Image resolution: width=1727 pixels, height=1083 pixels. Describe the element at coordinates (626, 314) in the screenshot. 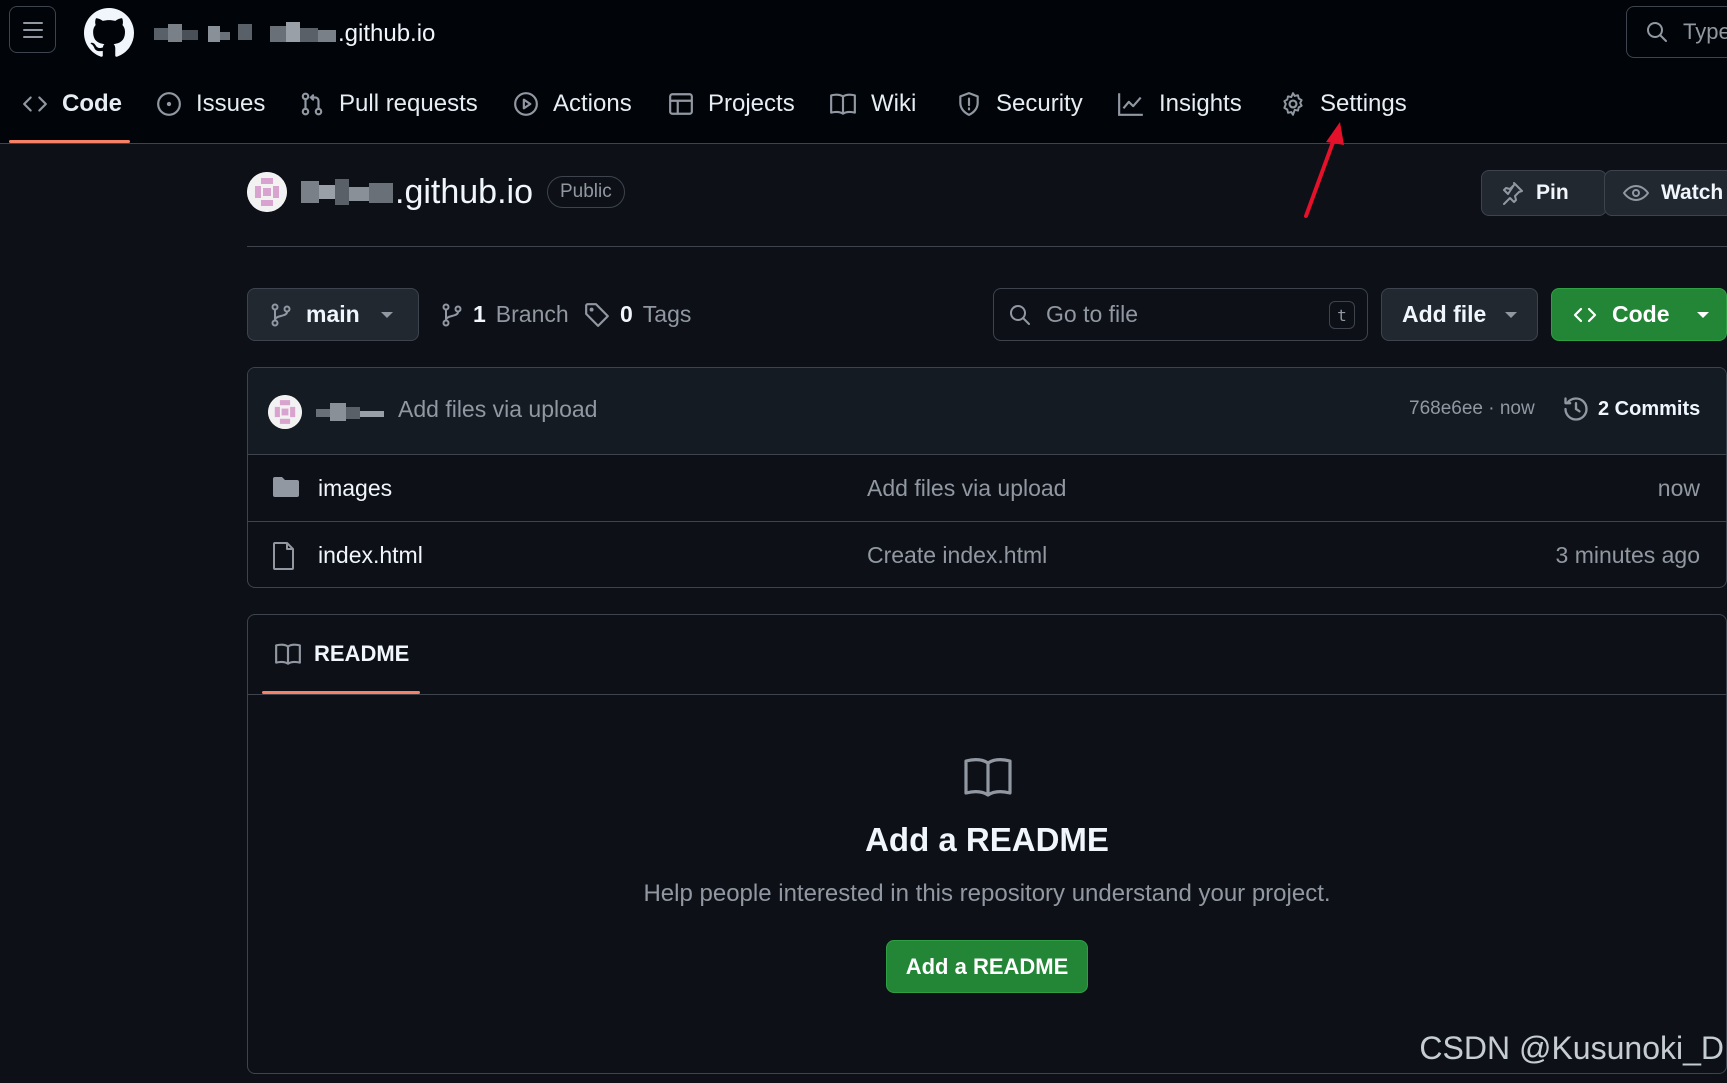

I see `tag-count: 0` at that location.